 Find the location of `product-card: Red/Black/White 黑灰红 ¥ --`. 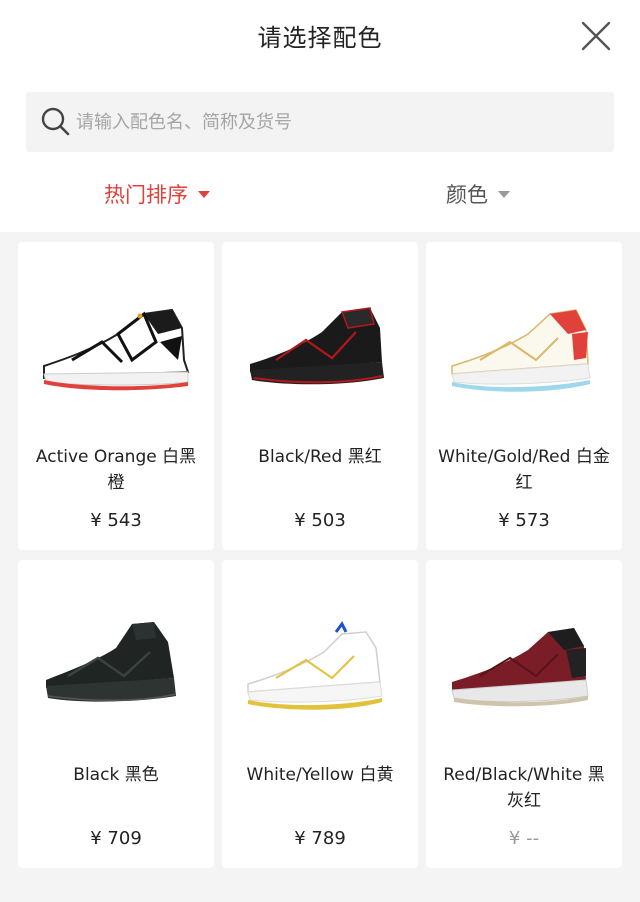

product-card: Red/Black/White 黑灰红 ¥ -- is located at coordinates (524, 714).